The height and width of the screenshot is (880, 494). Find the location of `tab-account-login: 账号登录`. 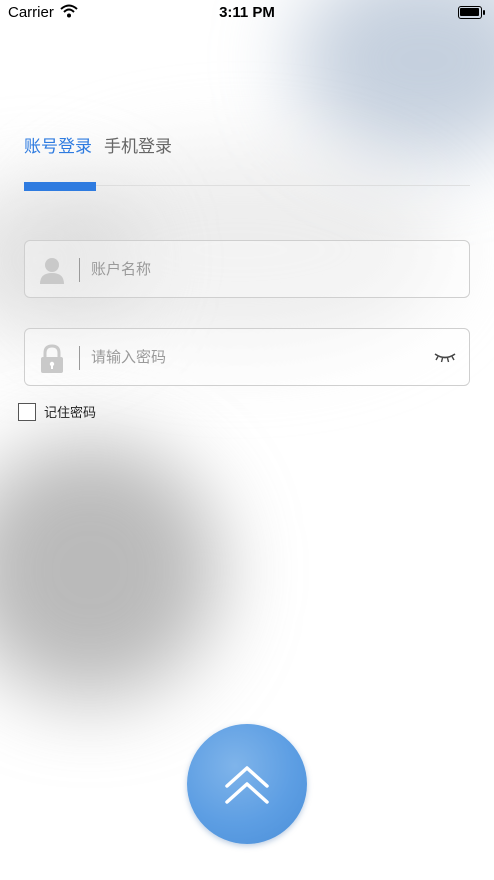

tab-account-login: 账号登录 is located at coordinates (58, 144).